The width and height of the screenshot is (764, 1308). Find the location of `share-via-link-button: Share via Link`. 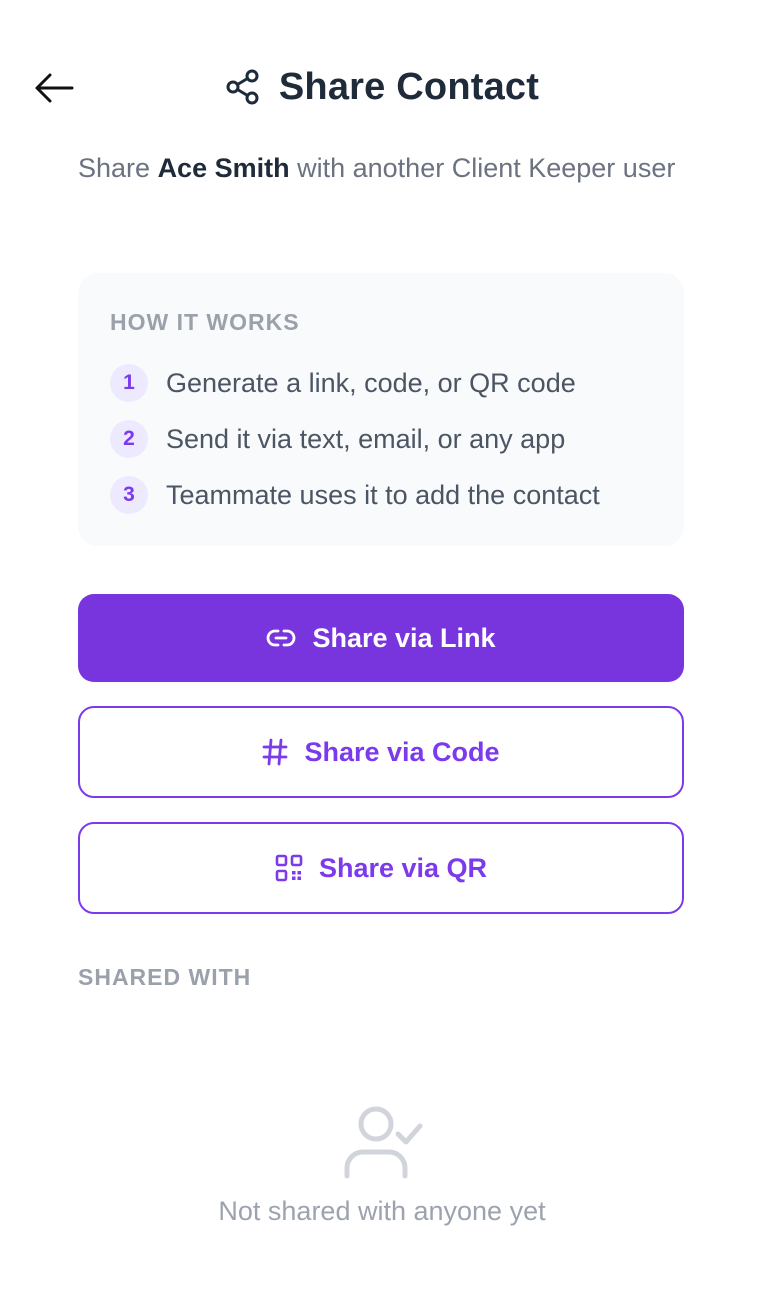

share-via-link-button: Share via Link is located at coordinates (381, 638).